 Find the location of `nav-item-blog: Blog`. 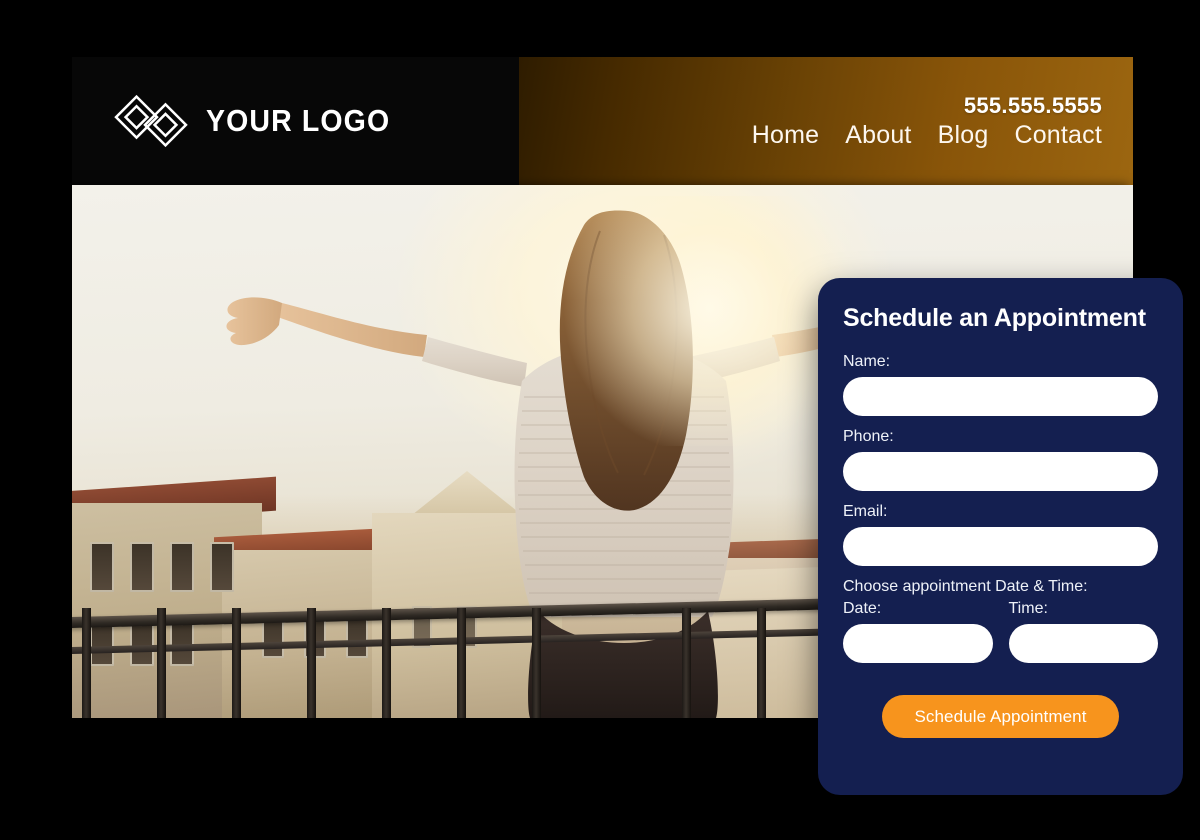

nav-item-blog: Blog is located at coordinates (963, 135).